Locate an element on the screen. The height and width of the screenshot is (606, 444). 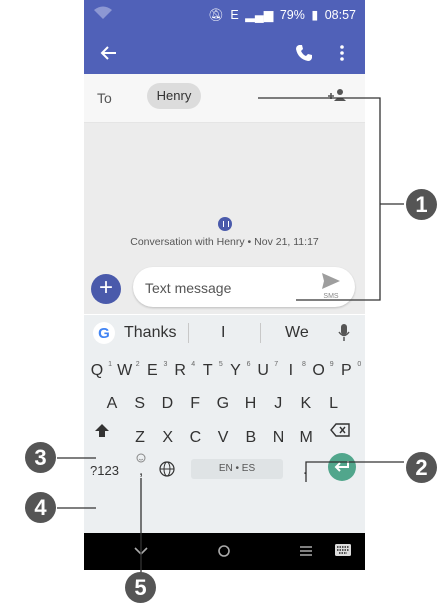
callout-3: 3 is located at coordinates (40, 457).